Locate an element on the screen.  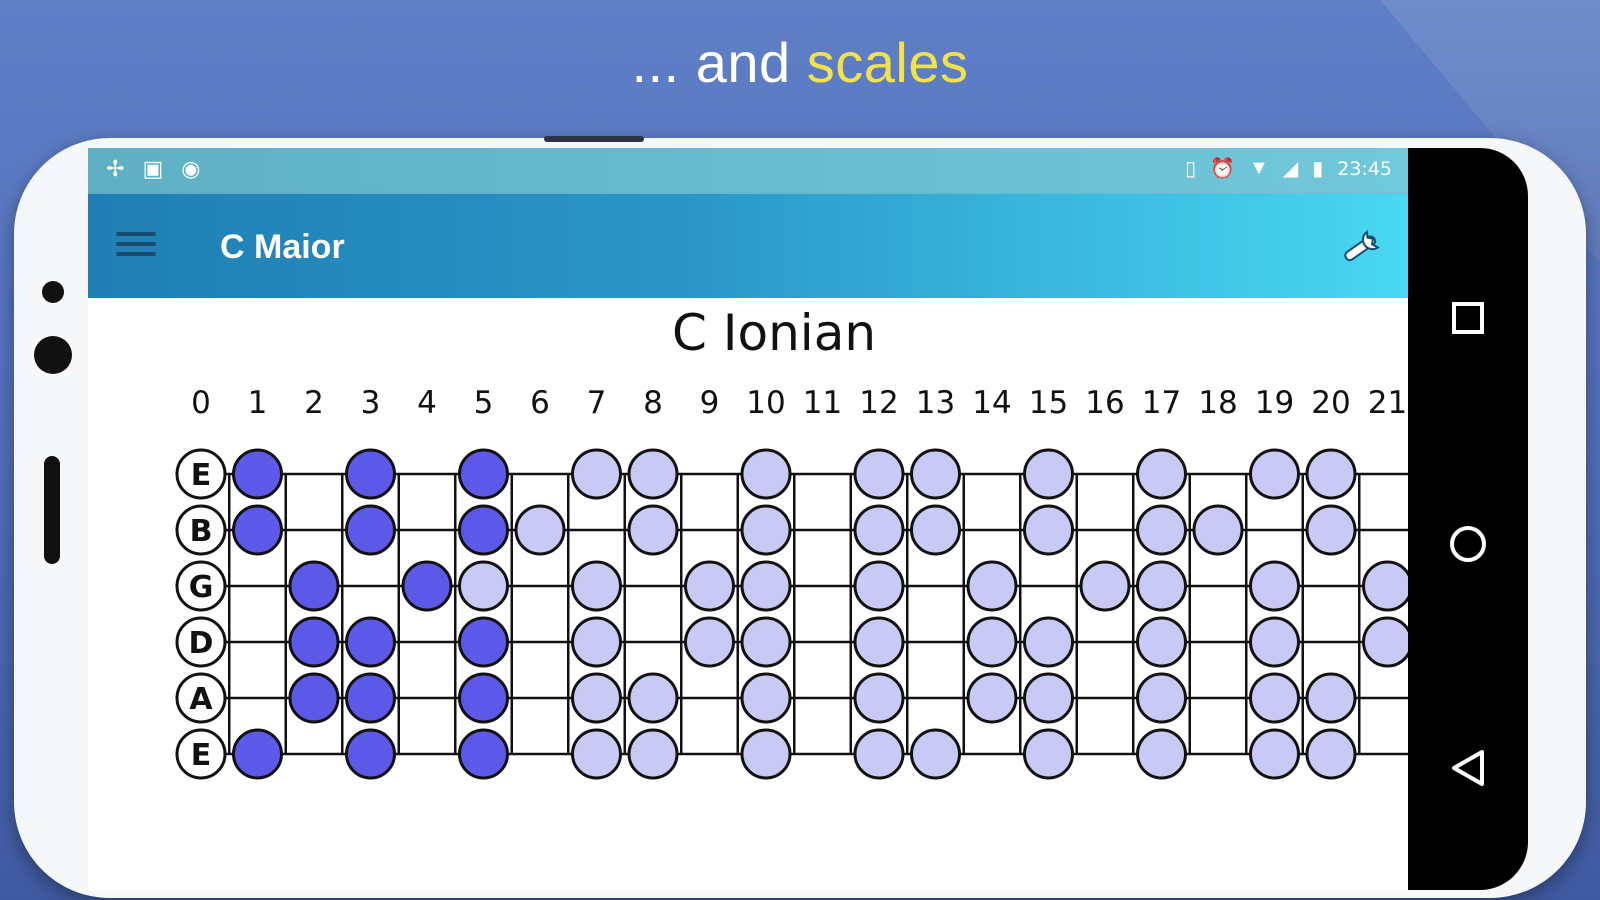
fret-number: 18 is located at coordinates (1217, 403).